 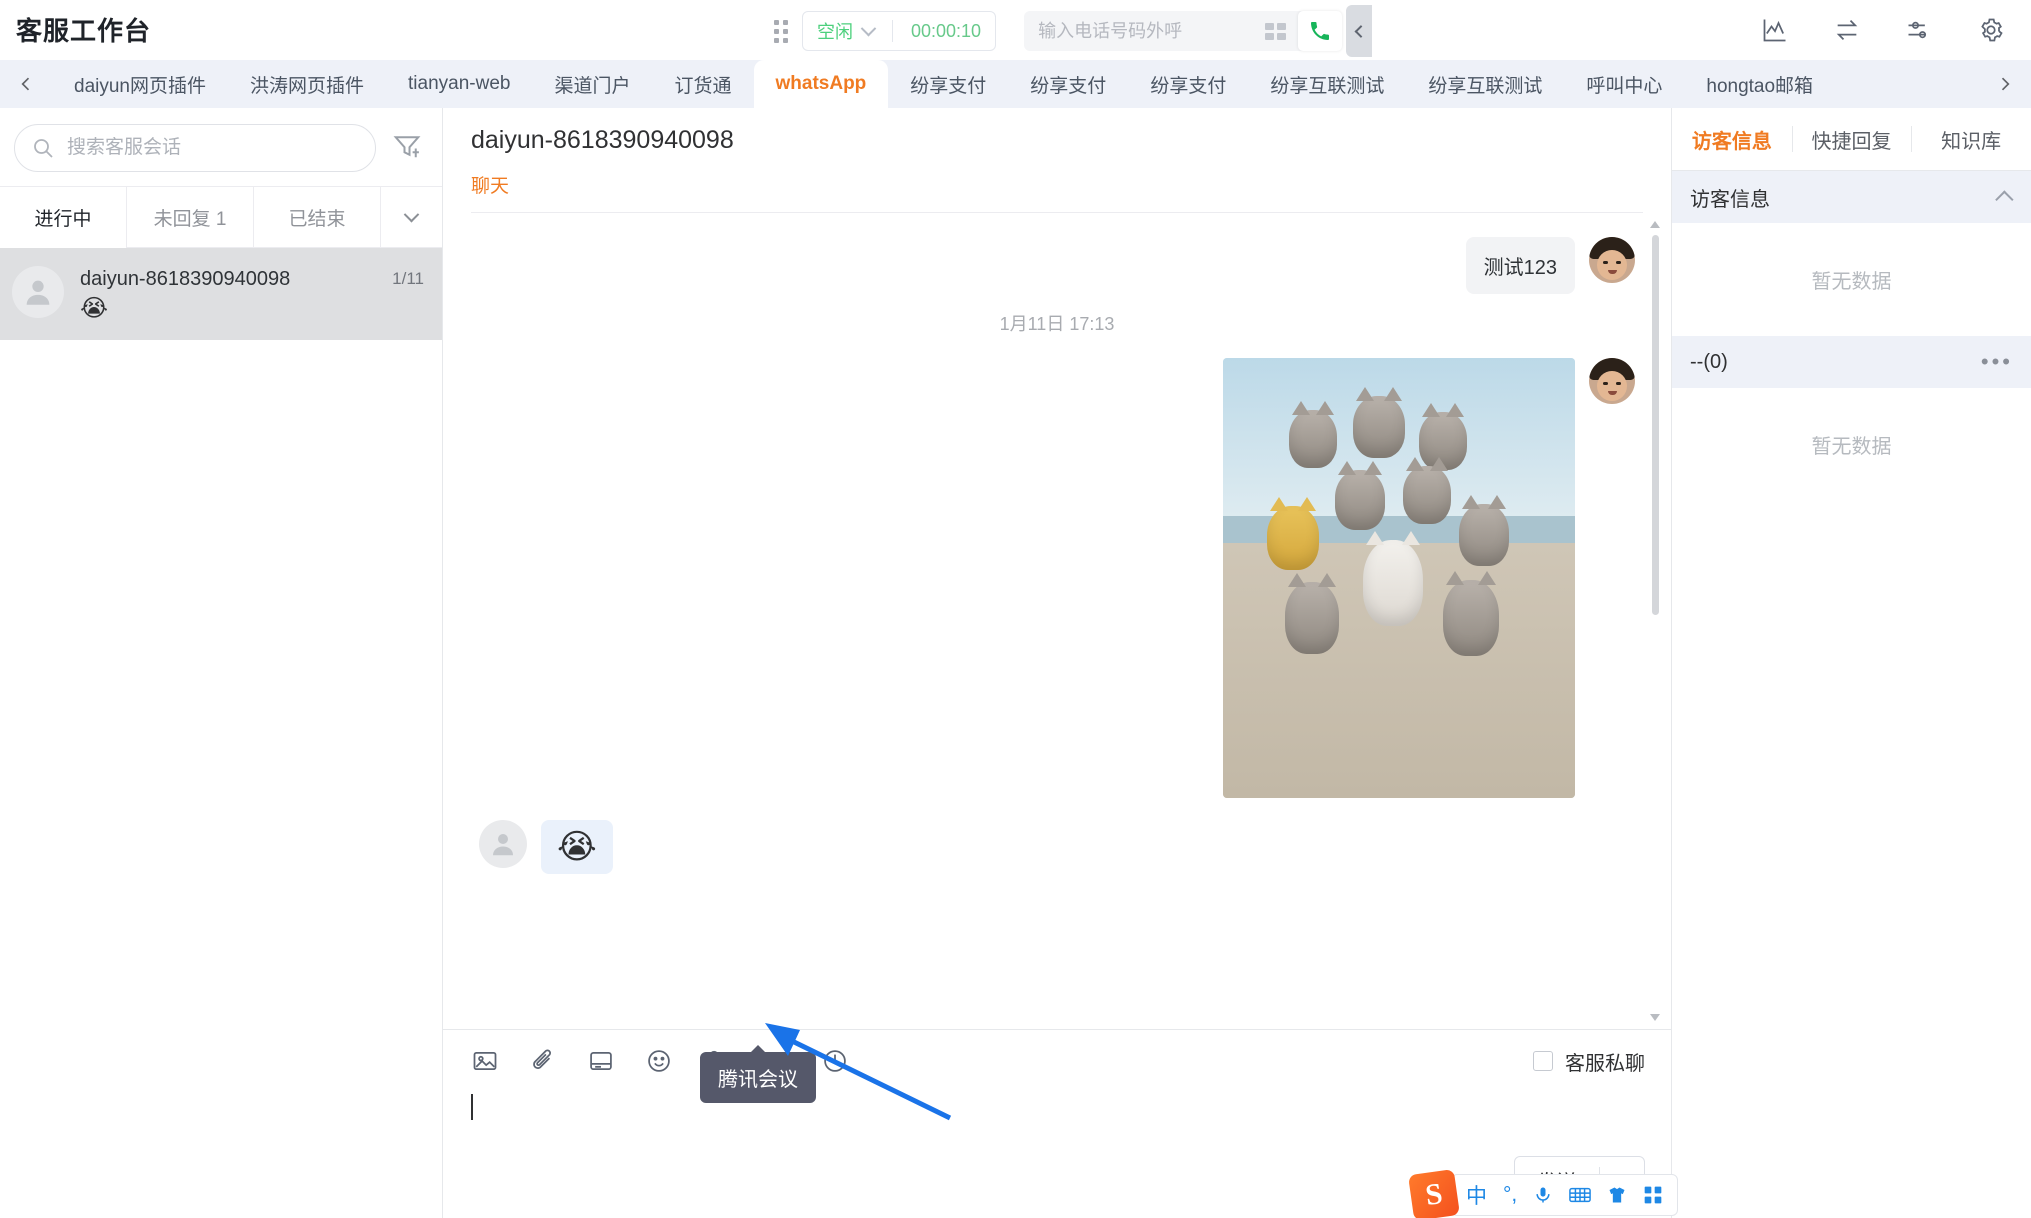 I want to click on tab-visitor-info: 访客信息, so click(x=1732, y=139).